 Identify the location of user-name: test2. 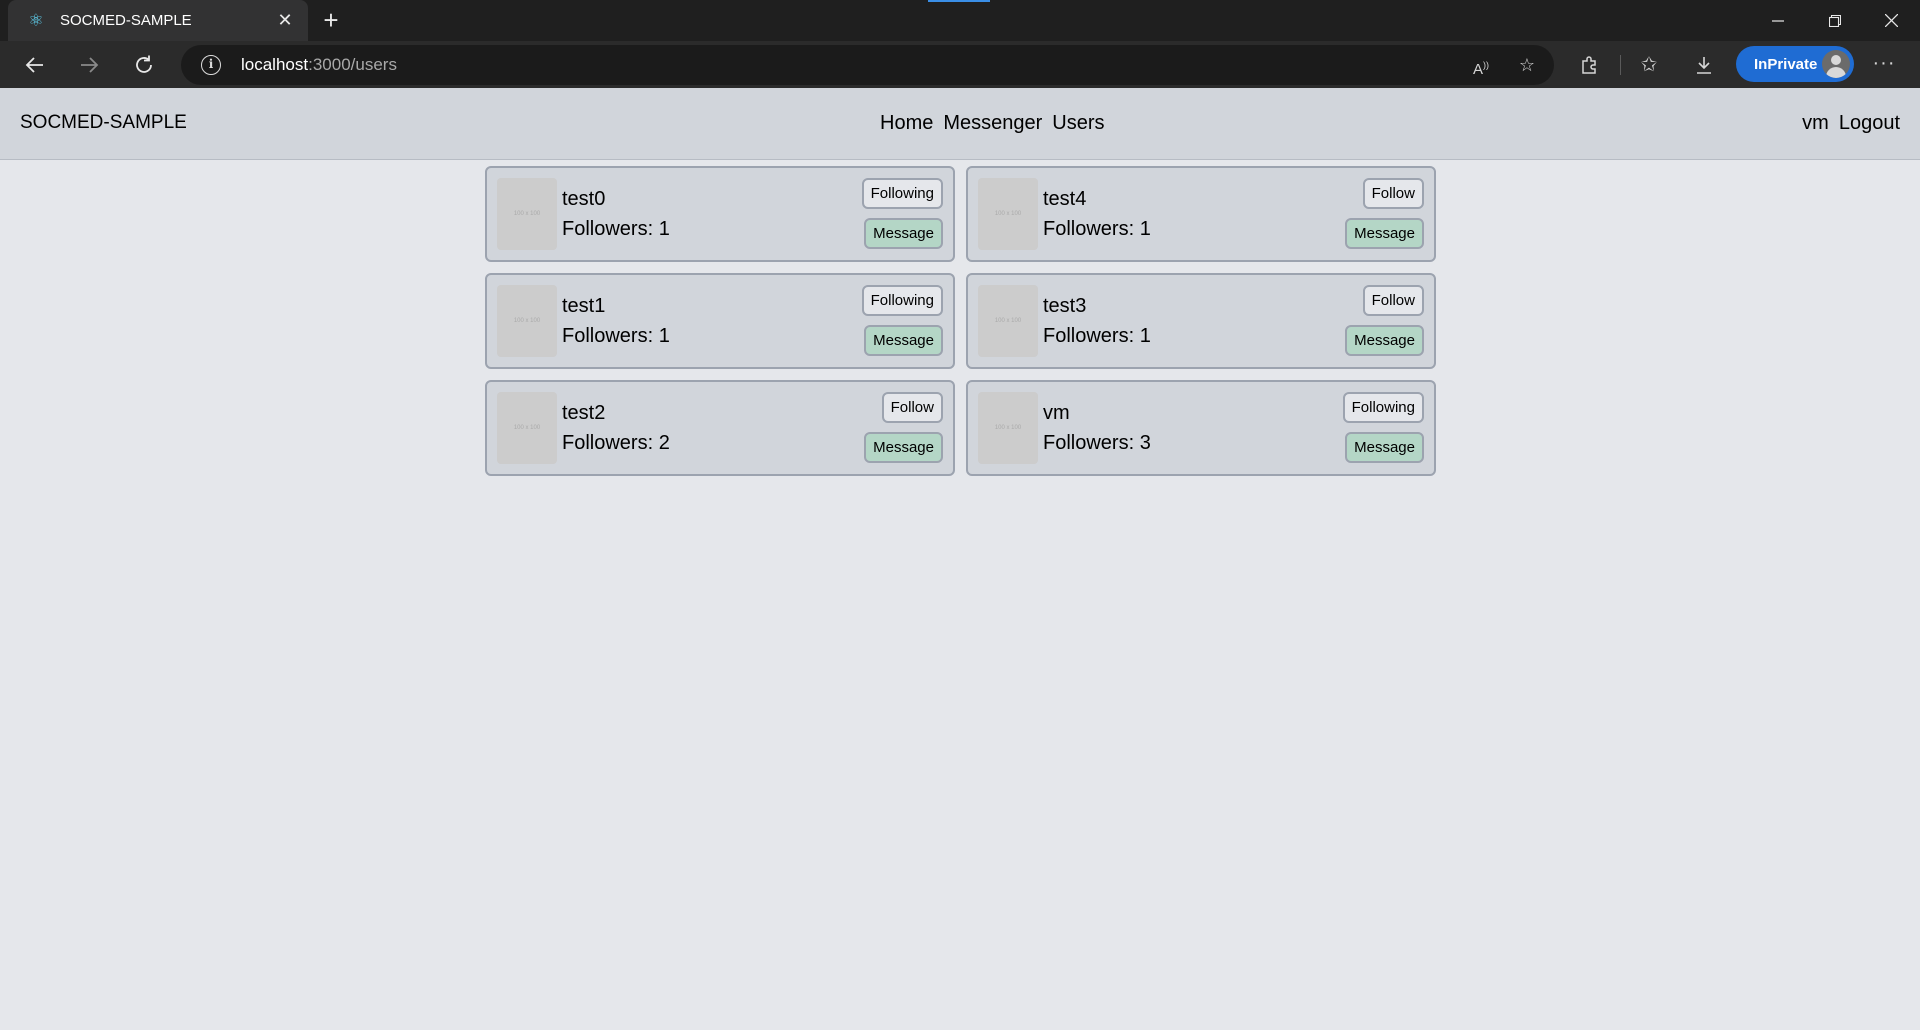
(584, 413).